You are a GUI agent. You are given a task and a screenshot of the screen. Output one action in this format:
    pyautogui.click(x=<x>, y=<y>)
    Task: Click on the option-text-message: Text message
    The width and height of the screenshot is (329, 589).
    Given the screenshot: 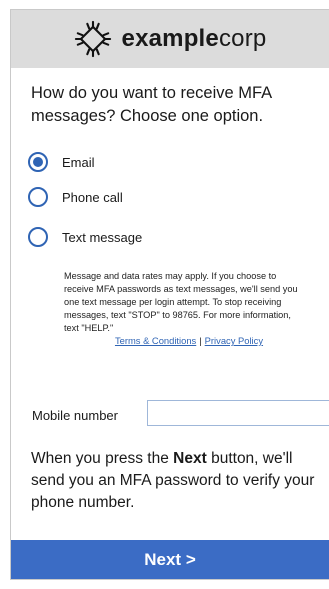 What is the action you would take?
    pyautogui.click(x=85, y=237)
    